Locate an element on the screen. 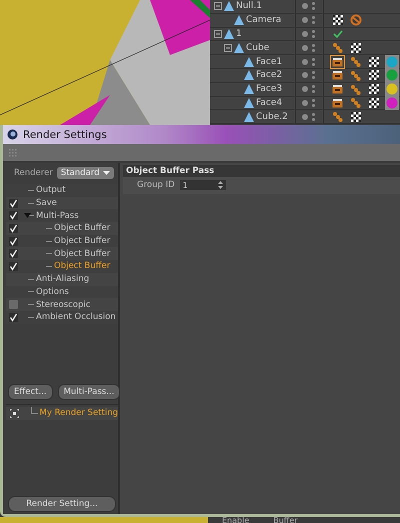  object-name: Cube is located at coordinates (258, 47).